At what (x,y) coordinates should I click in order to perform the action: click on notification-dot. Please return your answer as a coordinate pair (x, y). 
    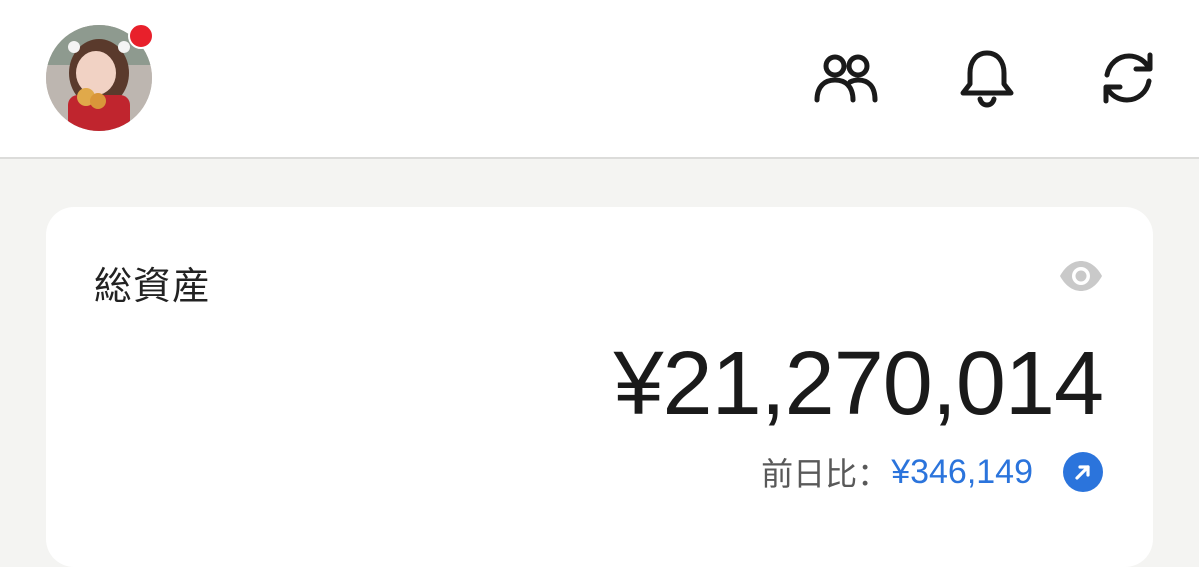
    Looking at the image, I should click on (141, 36).